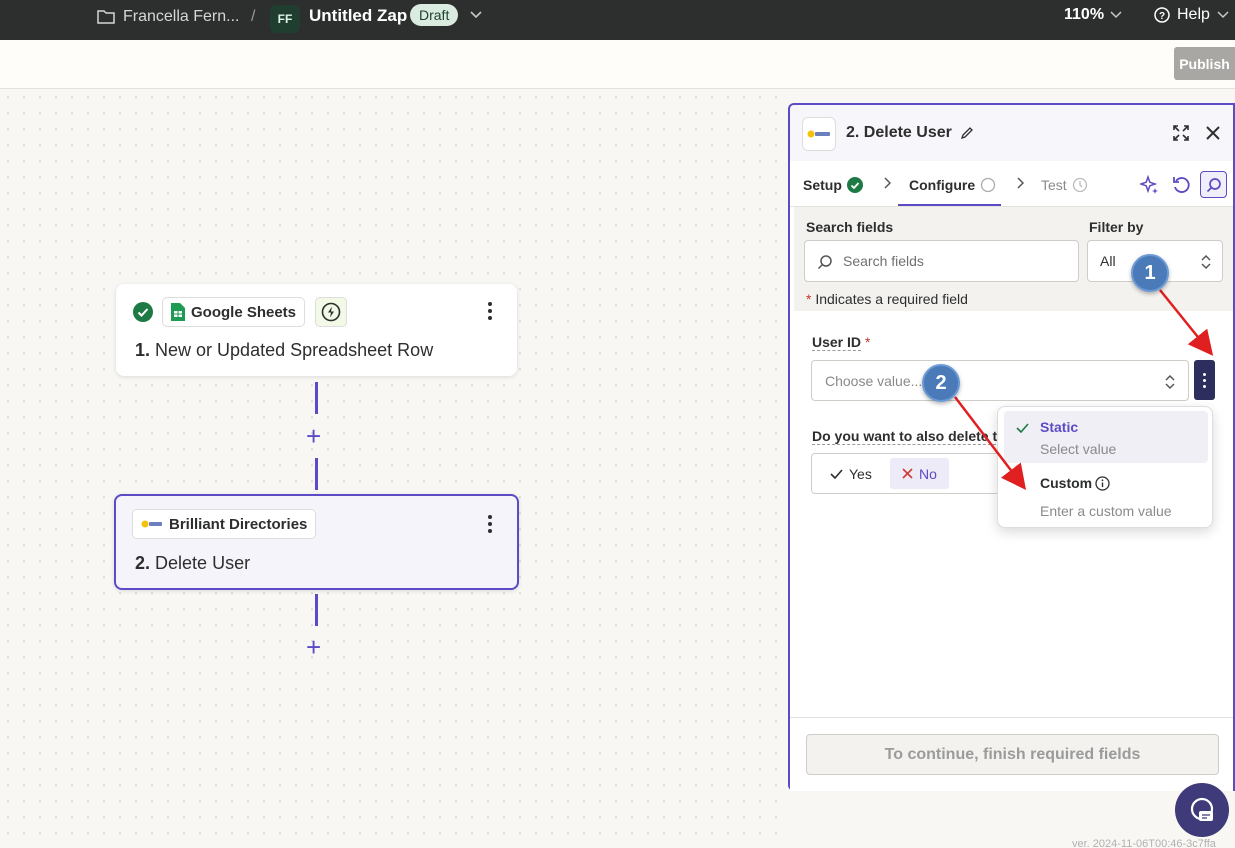 This screenshot has width=1235, height=848. I want to click on delete-question-label: Do you want to also delete th, so click(909, 436).